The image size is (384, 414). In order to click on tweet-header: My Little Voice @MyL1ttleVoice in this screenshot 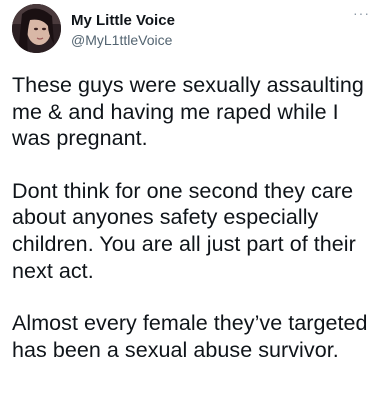, I will do `click(192, 30)`.